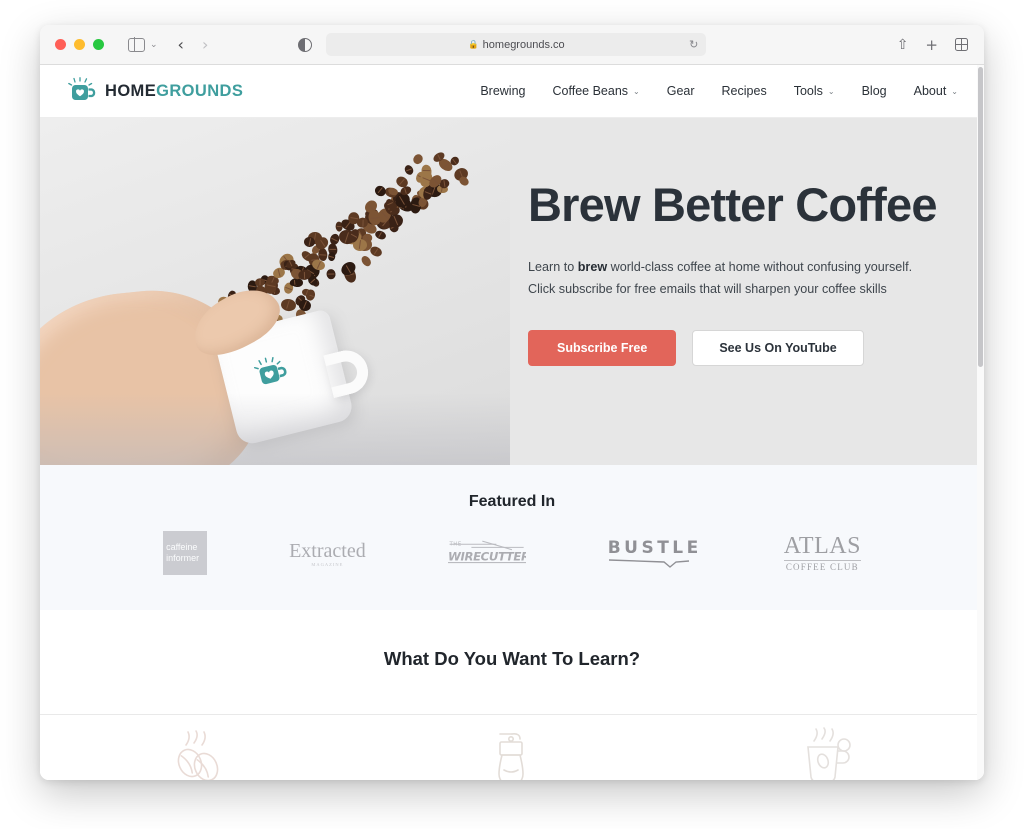  I want to click on navigation-arrows: ‹ ›, so click(193, 44).